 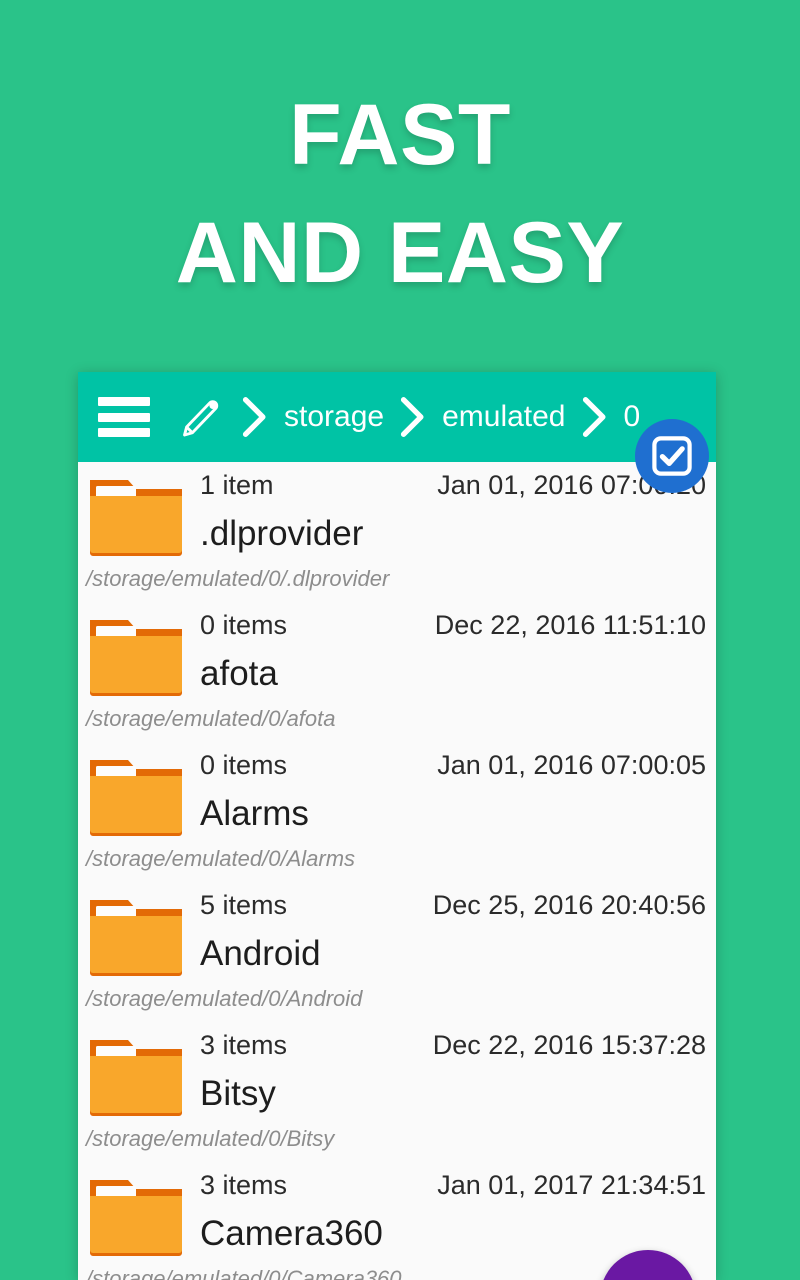 I want to click on breadcrumb-item-emulated: emulated, so click(x=503, y=417).